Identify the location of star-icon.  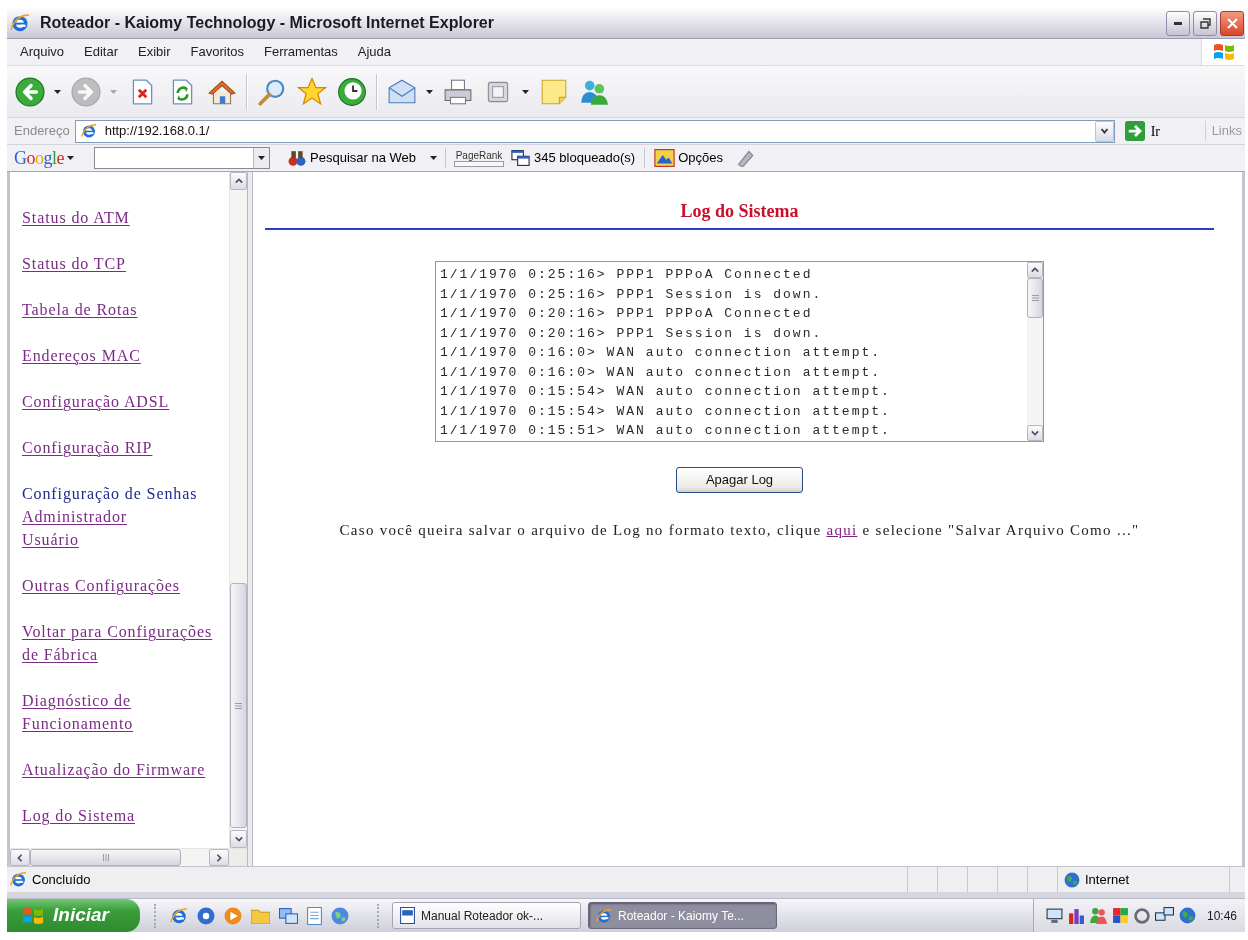
(312, 91).